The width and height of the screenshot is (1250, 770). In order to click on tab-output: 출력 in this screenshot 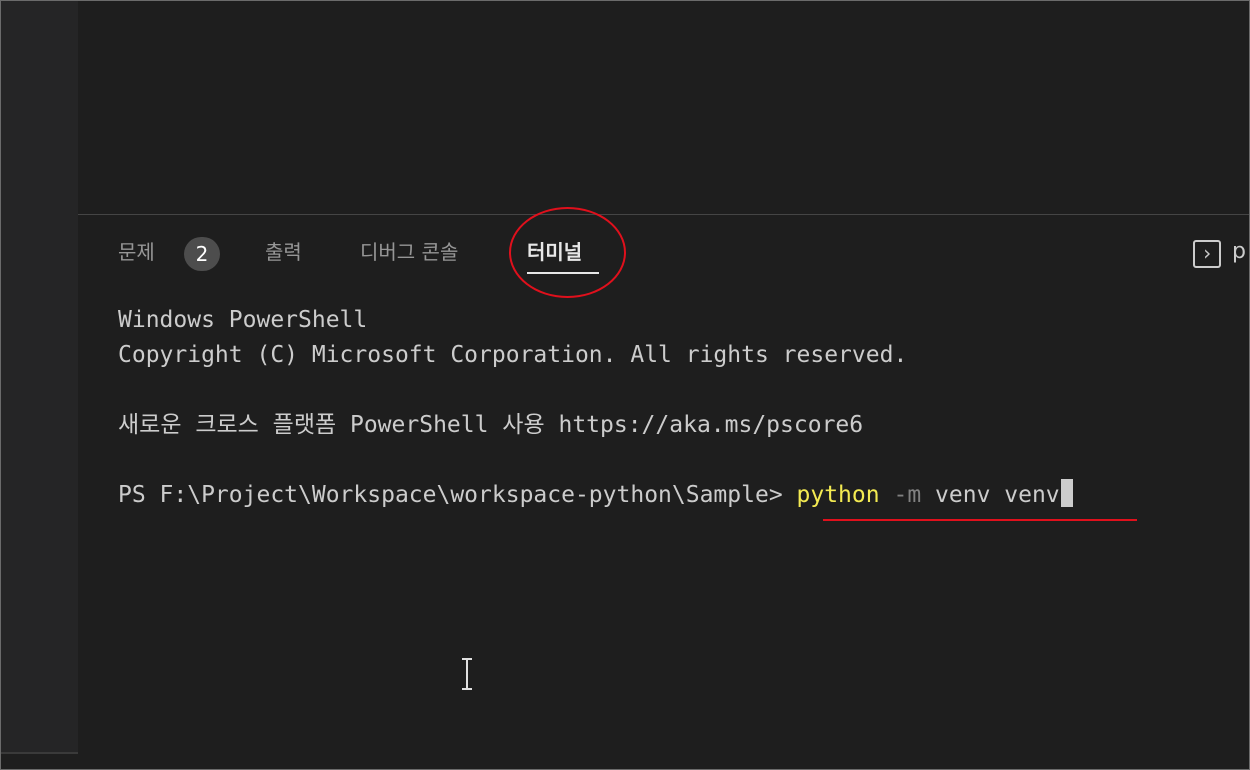, I will do `click(283, 252)`.